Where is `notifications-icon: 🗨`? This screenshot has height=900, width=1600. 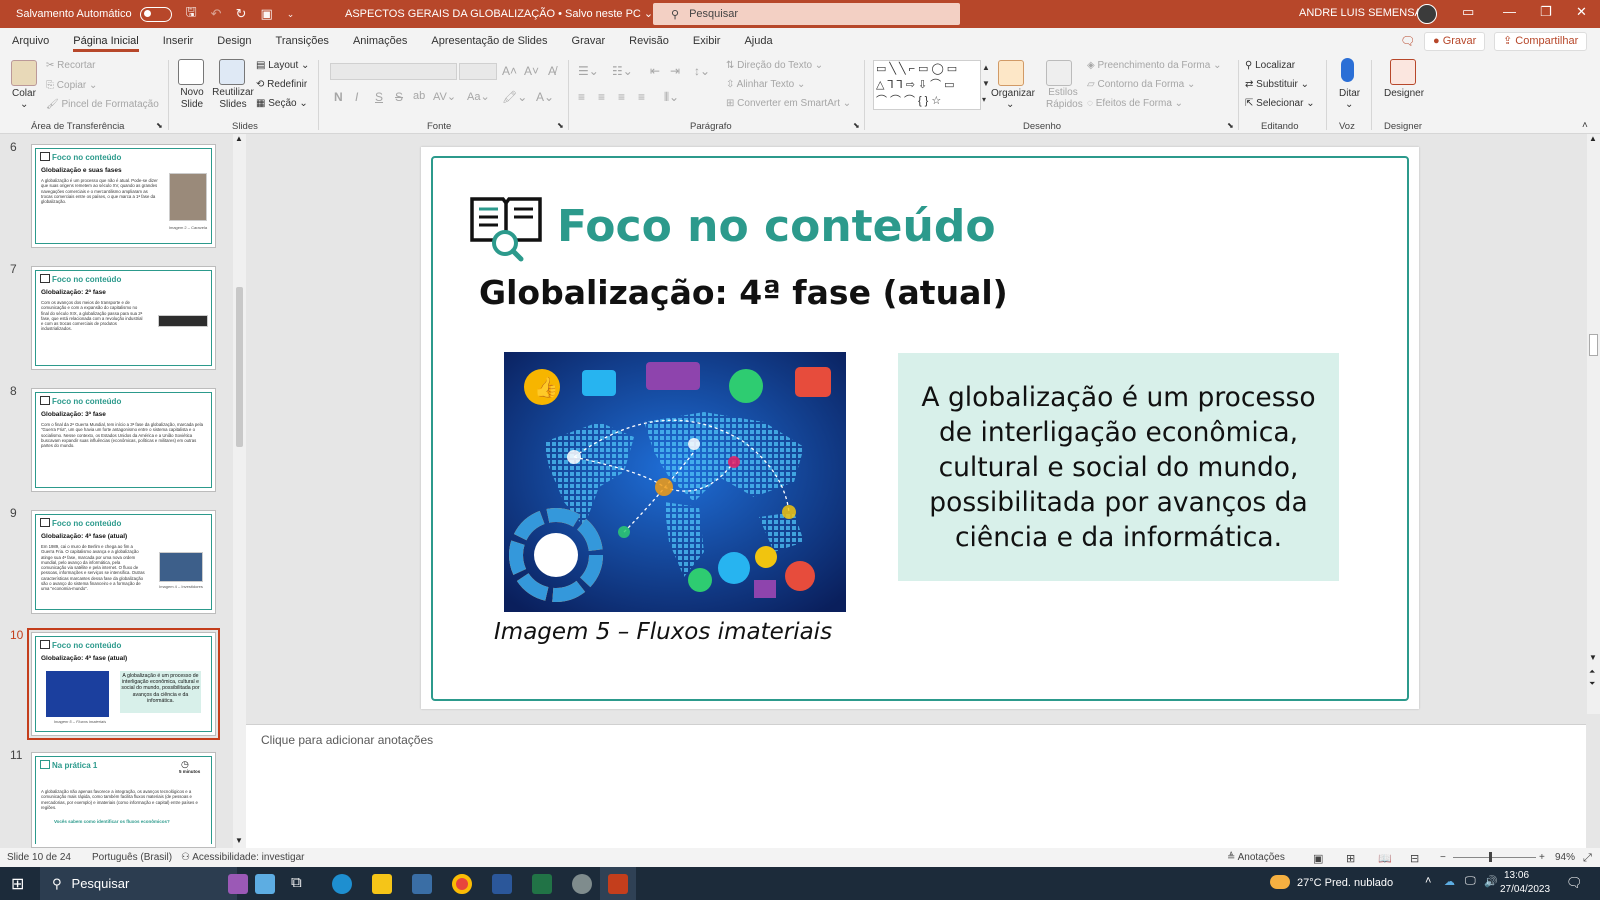 notifications-icon: 🗨 is located at coordinates (1574, 883).